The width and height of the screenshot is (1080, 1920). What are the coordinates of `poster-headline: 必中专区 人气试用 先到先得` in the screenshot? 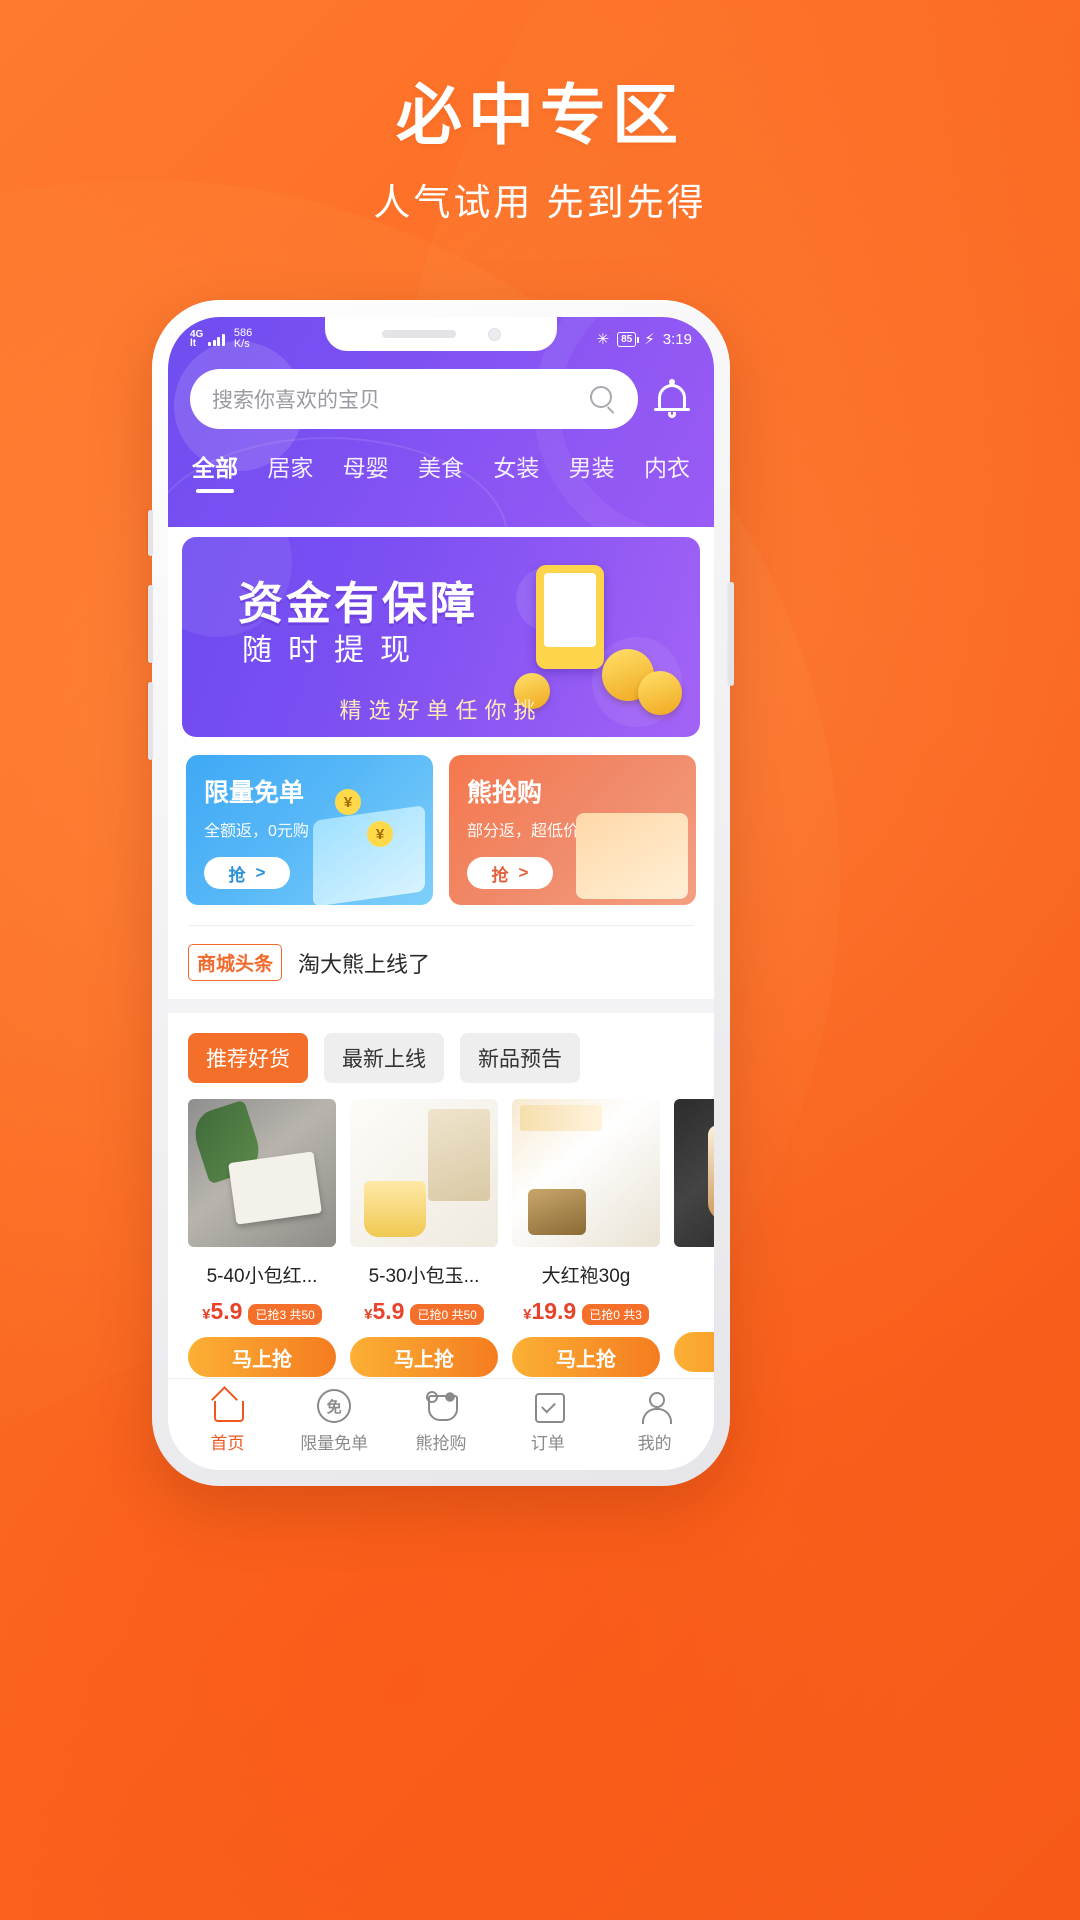 It's located at (540, 152).